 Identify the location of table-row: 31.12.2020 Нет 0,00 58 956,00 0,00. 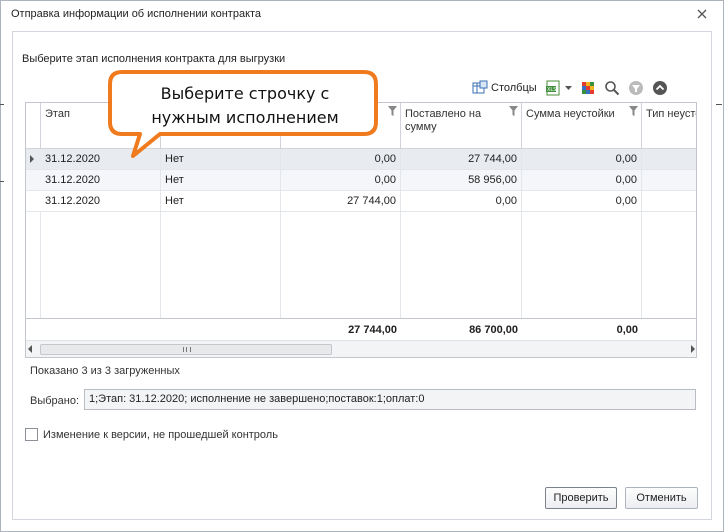
(361, 180).